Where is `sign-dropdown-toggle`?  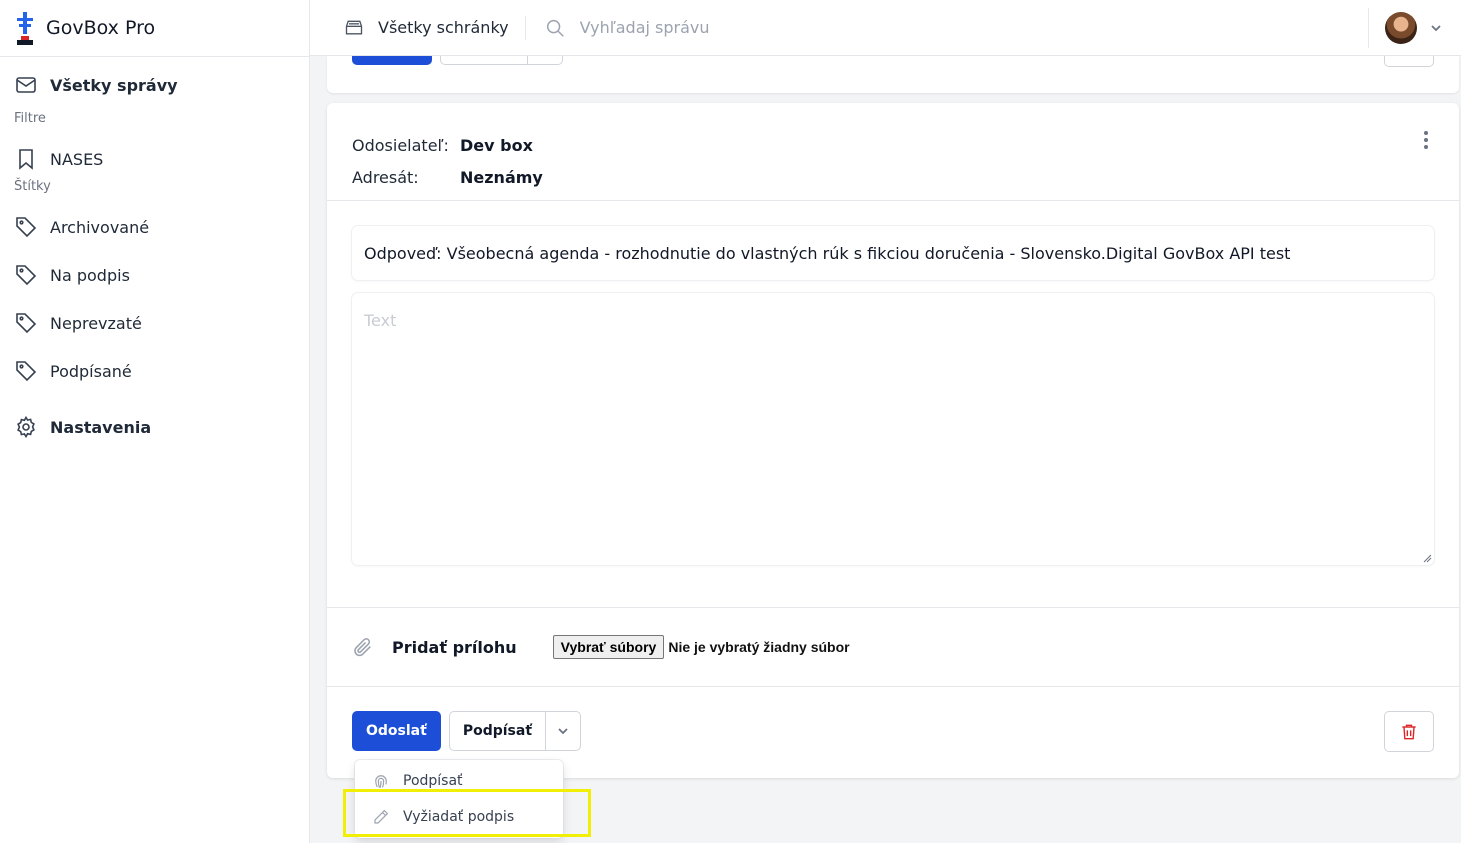
sign-dropdown-toggle is located at coordinates (563, 731).